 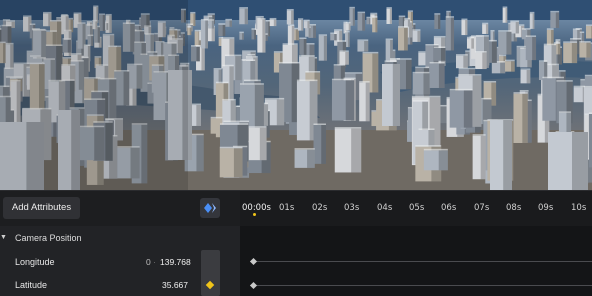 What do you see at coordinates (385, 208) in the screenshot?
I see `time-tick: 04s` at bounding box center [385, 208].